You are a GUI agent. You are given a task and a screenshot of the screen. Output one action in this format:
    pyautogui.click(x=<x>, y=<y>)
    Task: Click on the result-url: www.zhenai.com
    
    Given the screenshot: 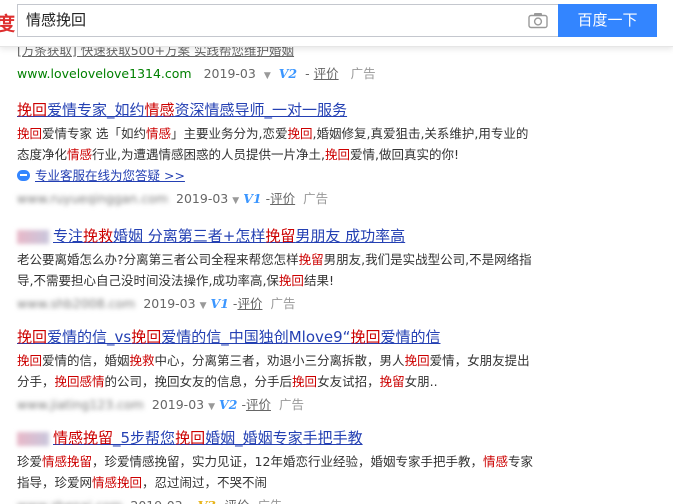 What is the action you would take?
    pyautogui.click(x=69, y=500)
    